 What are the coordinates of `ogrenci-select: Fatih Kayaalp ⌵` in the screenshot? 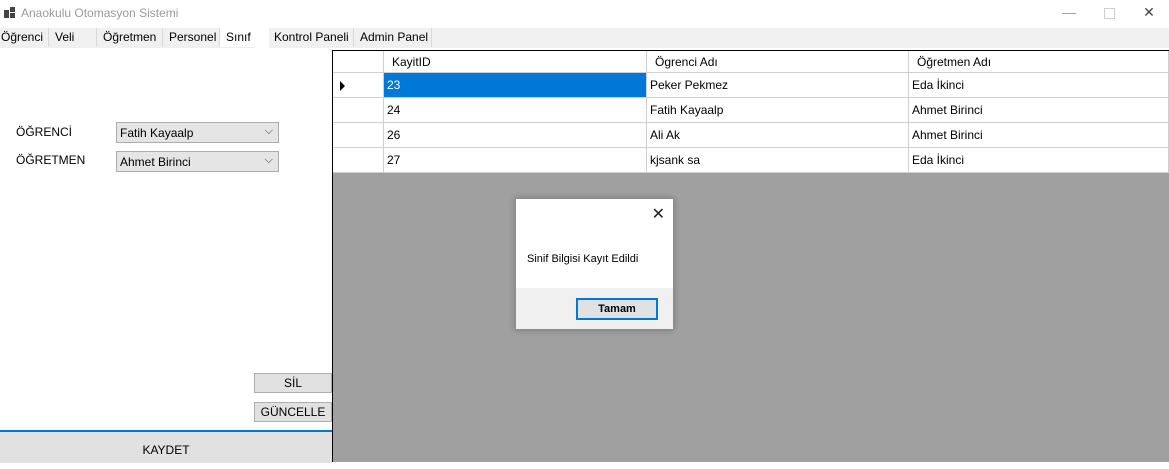 It's located at (197, 132).